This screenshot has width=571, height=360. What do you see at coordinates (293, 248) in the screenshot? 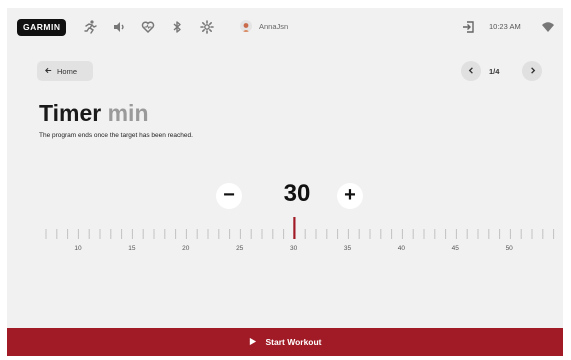
I see `ruler-label: 30` at bounding box center [293, 248].